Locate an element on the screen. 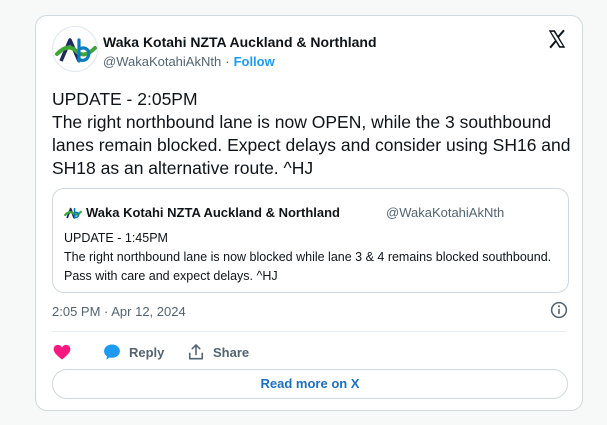 Image resolution: width=607 pixels, height=425 pixels. author-handle-row: @WakaKotahiAkNth · Follow is located at coordinates (189, 61).